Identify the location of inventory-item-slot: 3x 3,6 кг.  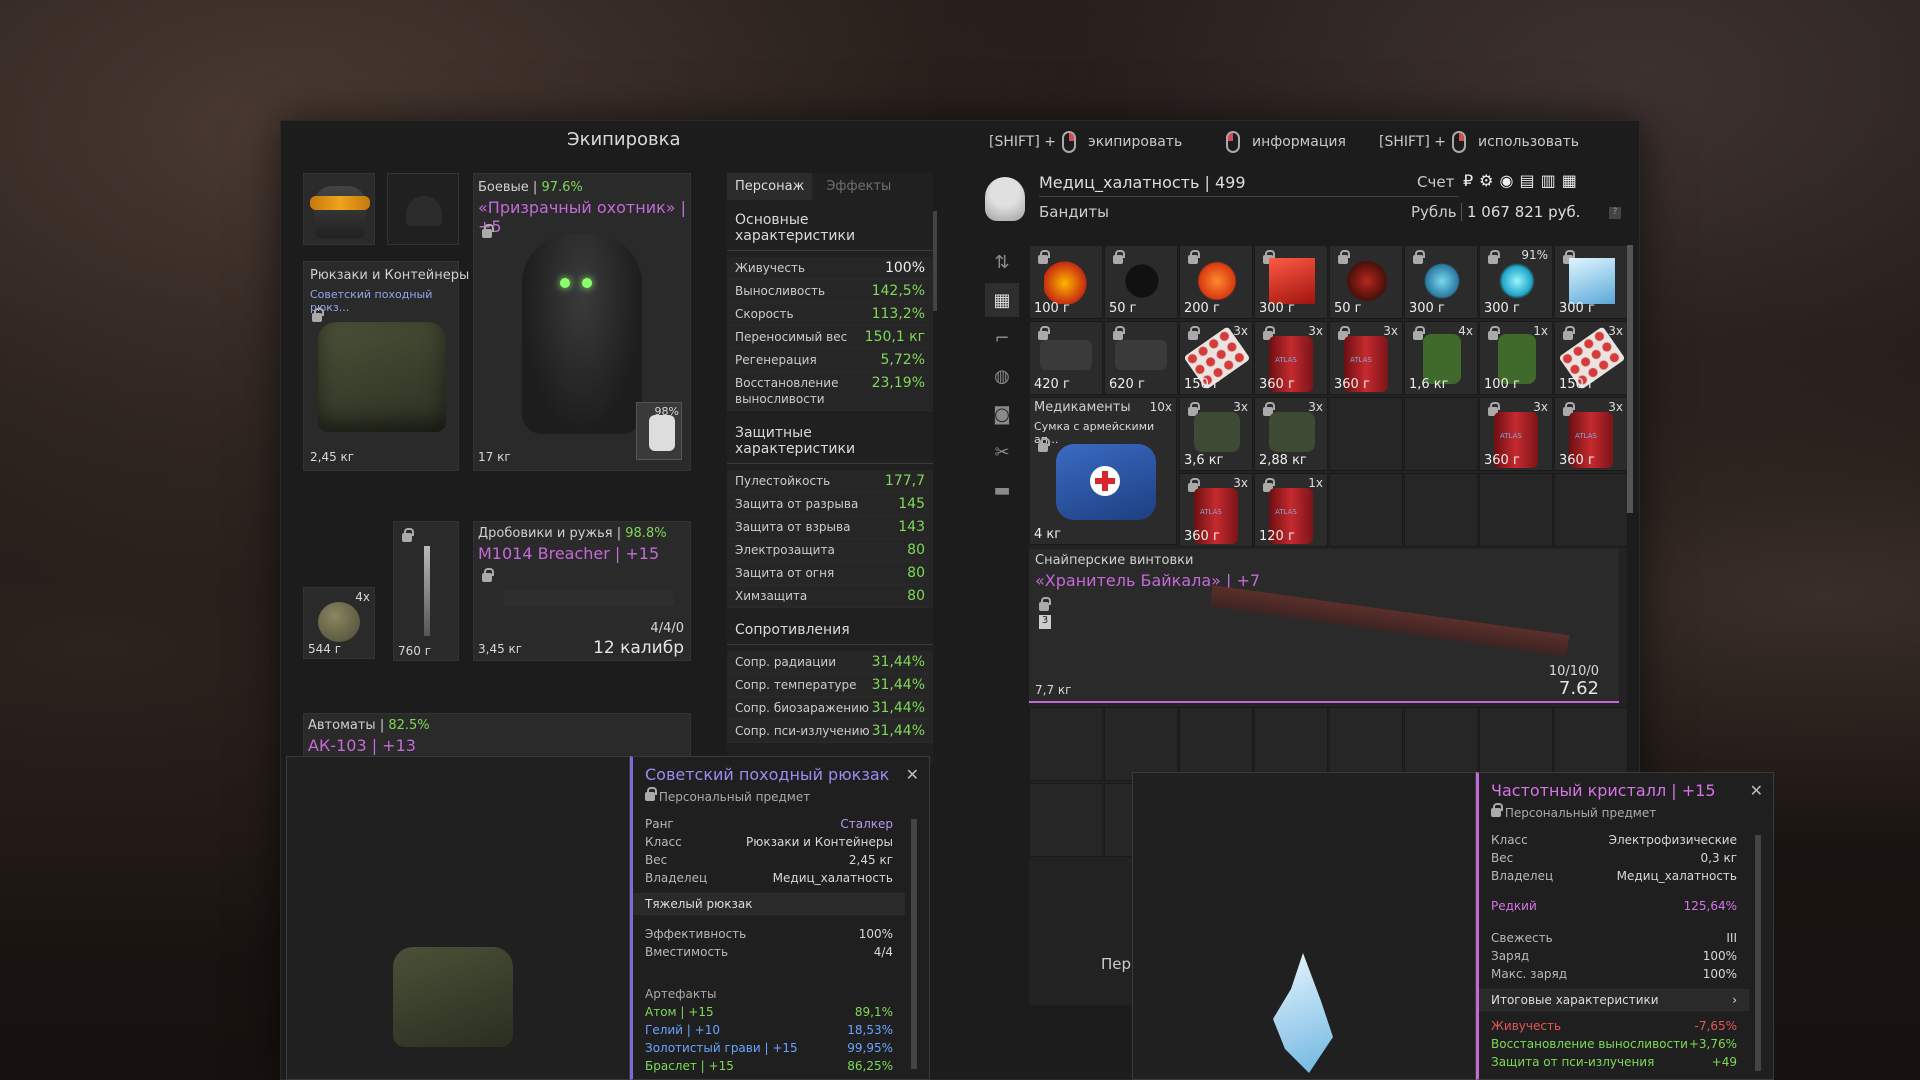
(1216, 434).